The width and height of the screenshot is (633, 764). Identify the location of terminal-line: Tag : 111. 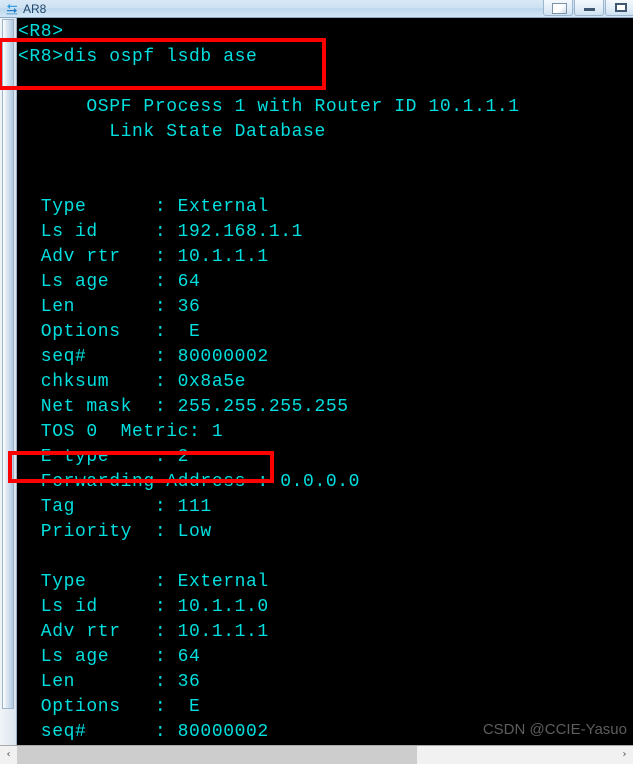
(115, 507).